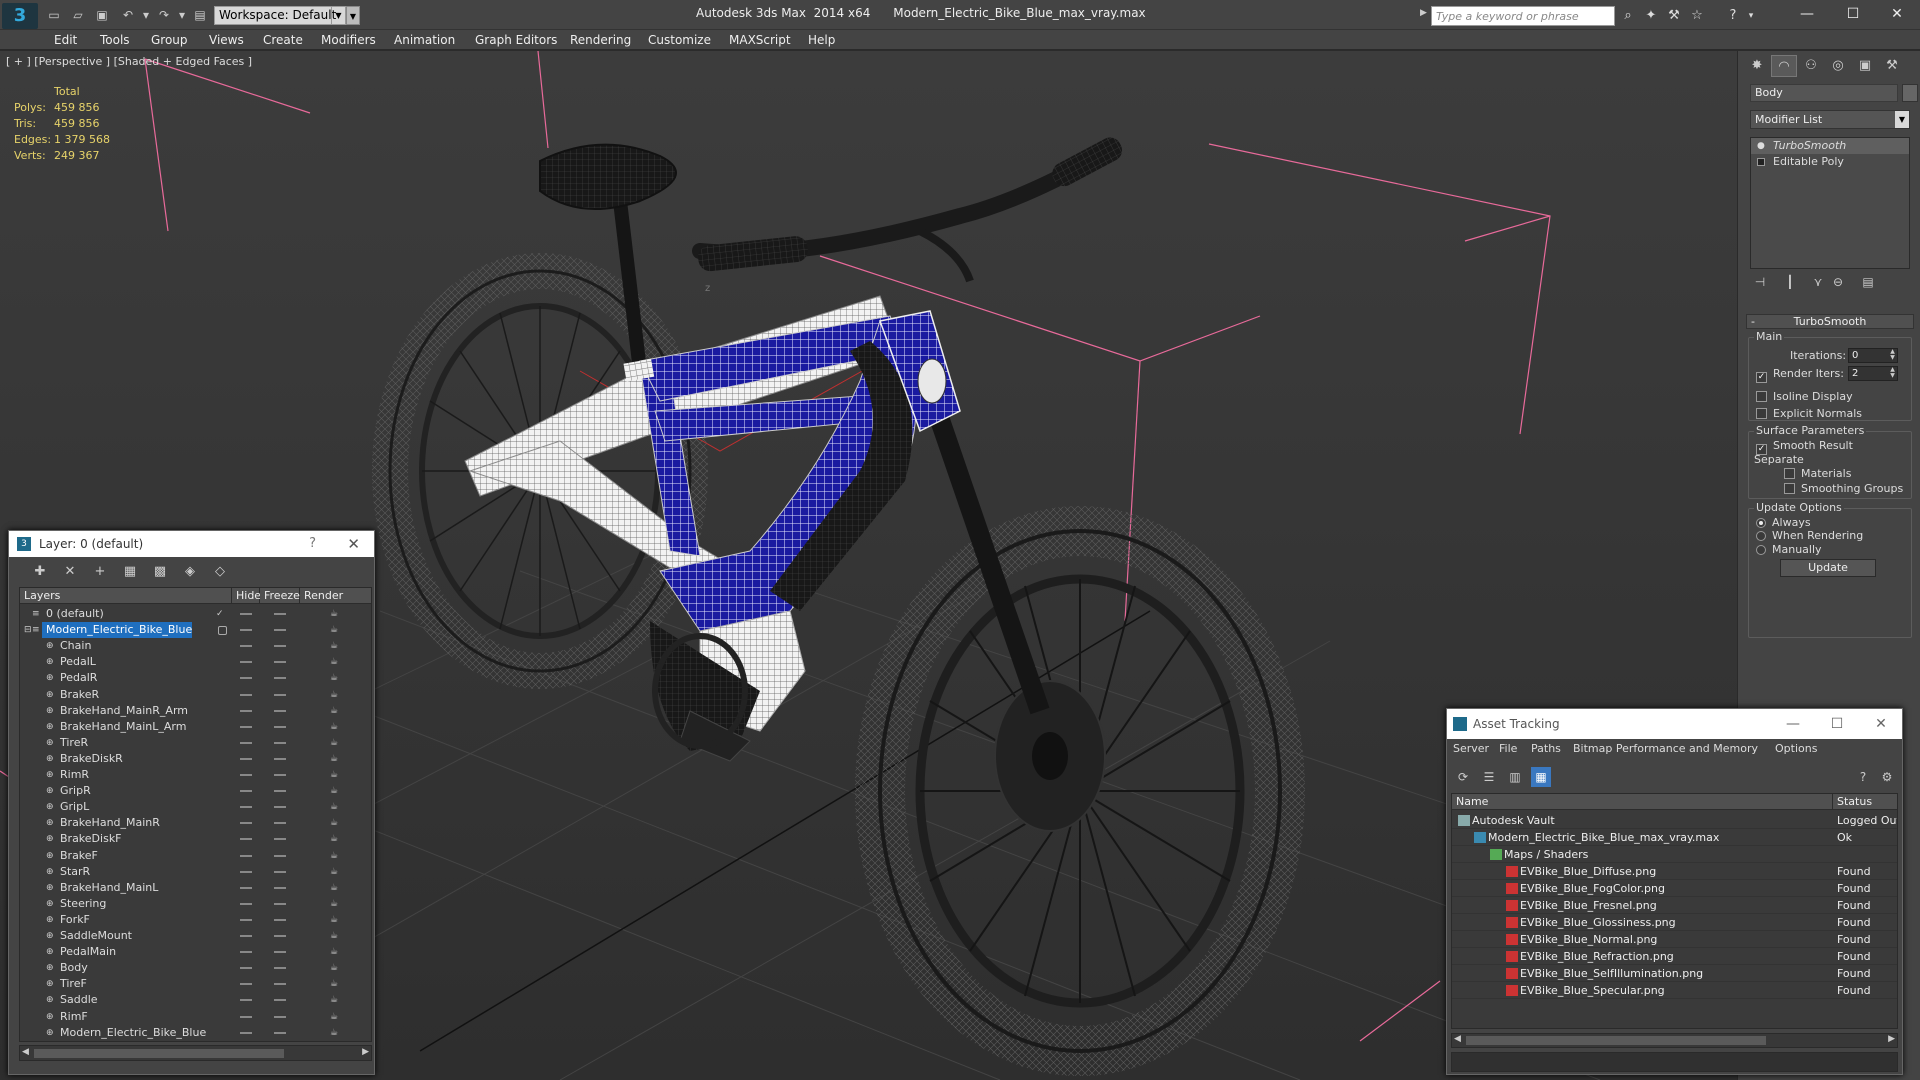 The height and width of the screenshot is (1080, 1920). Describe the element at coordinates (226, 40) in the screenshot. I see `menu-views: Views` at that location.